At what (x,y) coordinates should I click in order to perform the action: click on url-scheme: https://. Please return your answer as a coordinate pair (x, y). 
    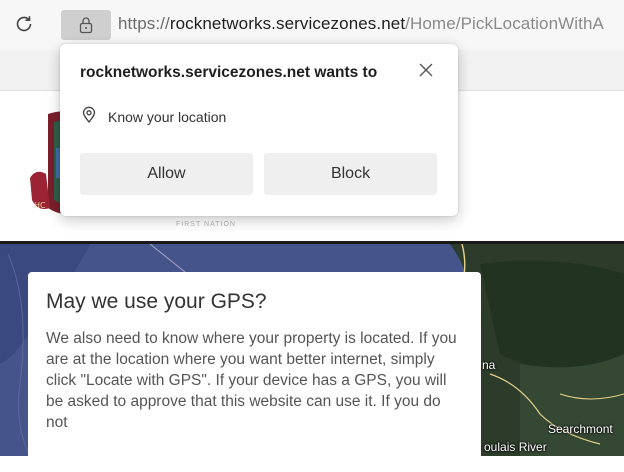
    Looking at the image, I should click on (144, 23).